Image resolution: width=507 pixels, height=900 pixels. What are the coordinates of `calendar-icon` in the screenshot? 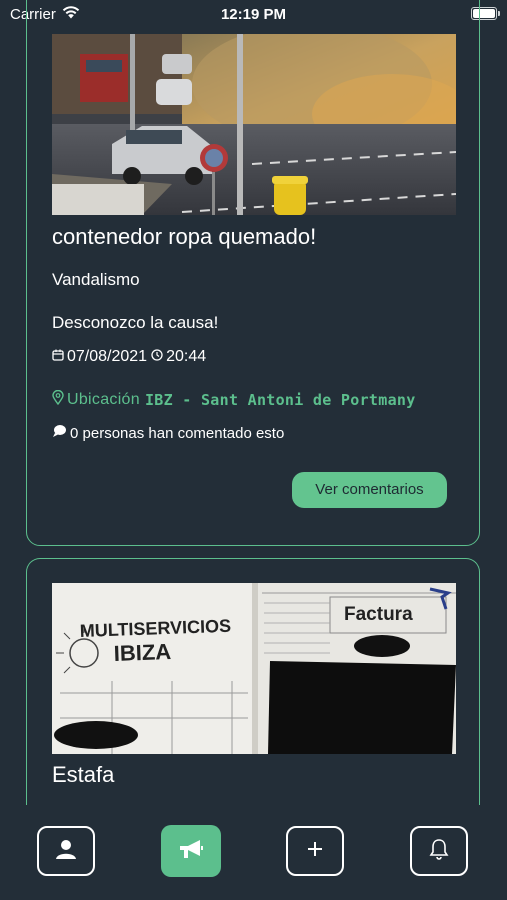 It's located at (59, 357).